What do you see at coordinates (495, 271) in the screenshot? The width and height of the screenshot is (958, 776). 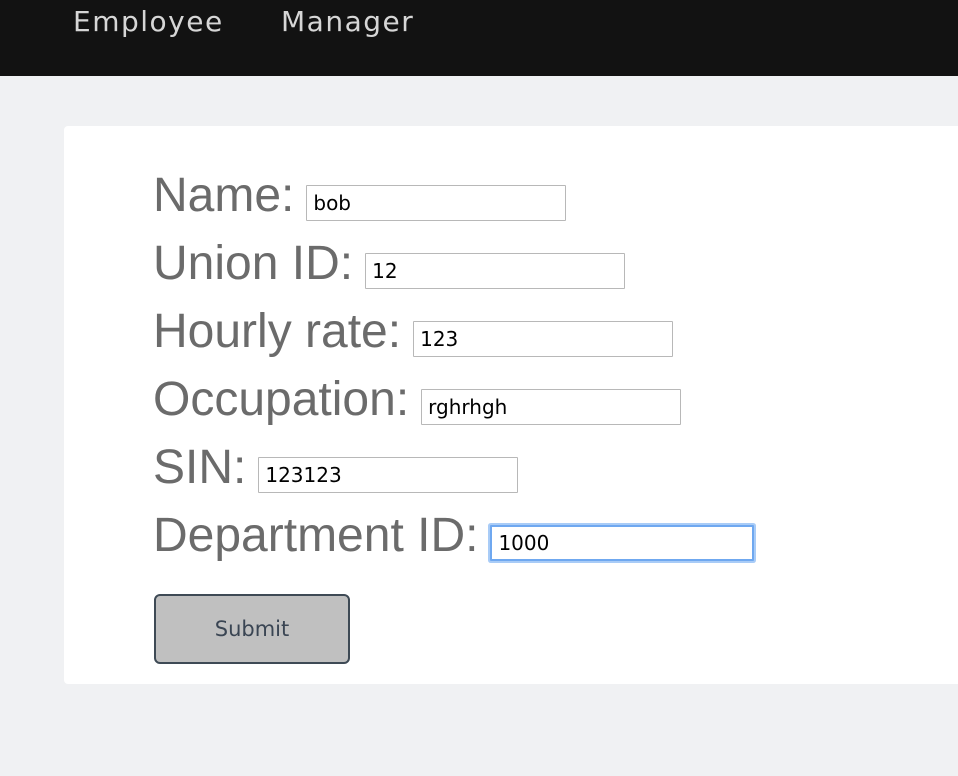 I see `union-id-input` at bounding box center [495, 271].